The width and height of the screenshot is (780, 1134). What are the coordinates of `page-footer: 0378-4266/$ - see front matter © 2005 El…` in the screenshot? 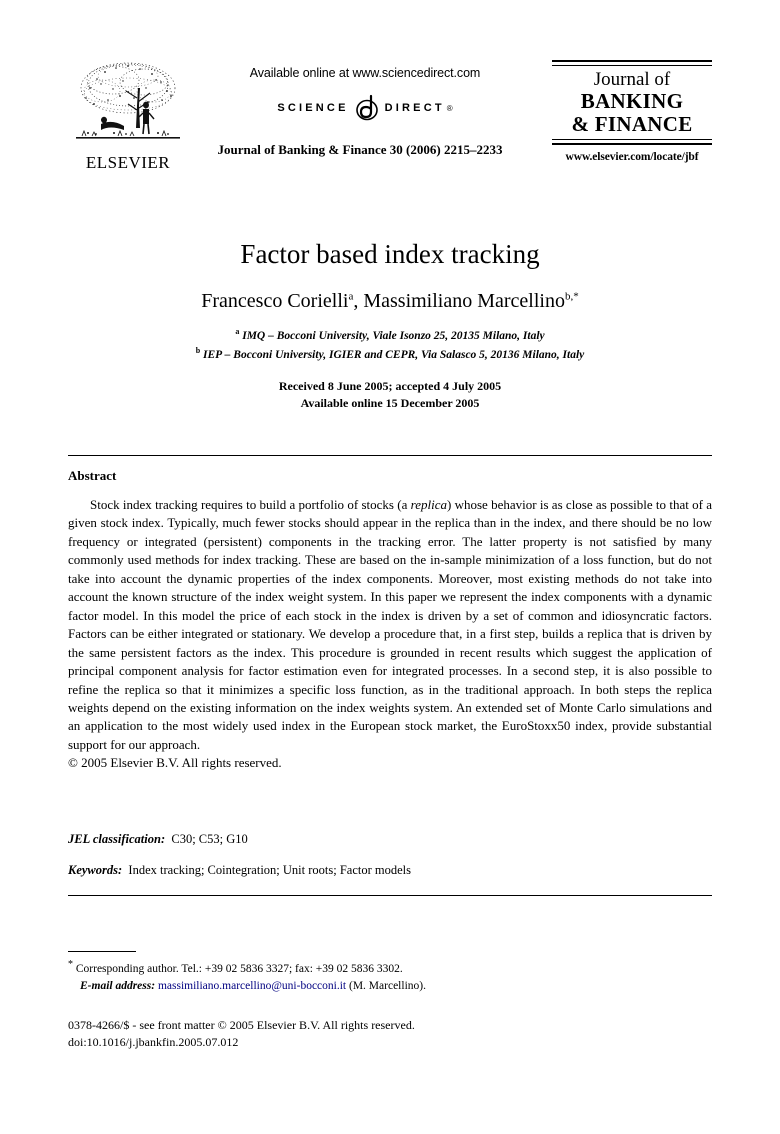 It's located at (390, 1034).